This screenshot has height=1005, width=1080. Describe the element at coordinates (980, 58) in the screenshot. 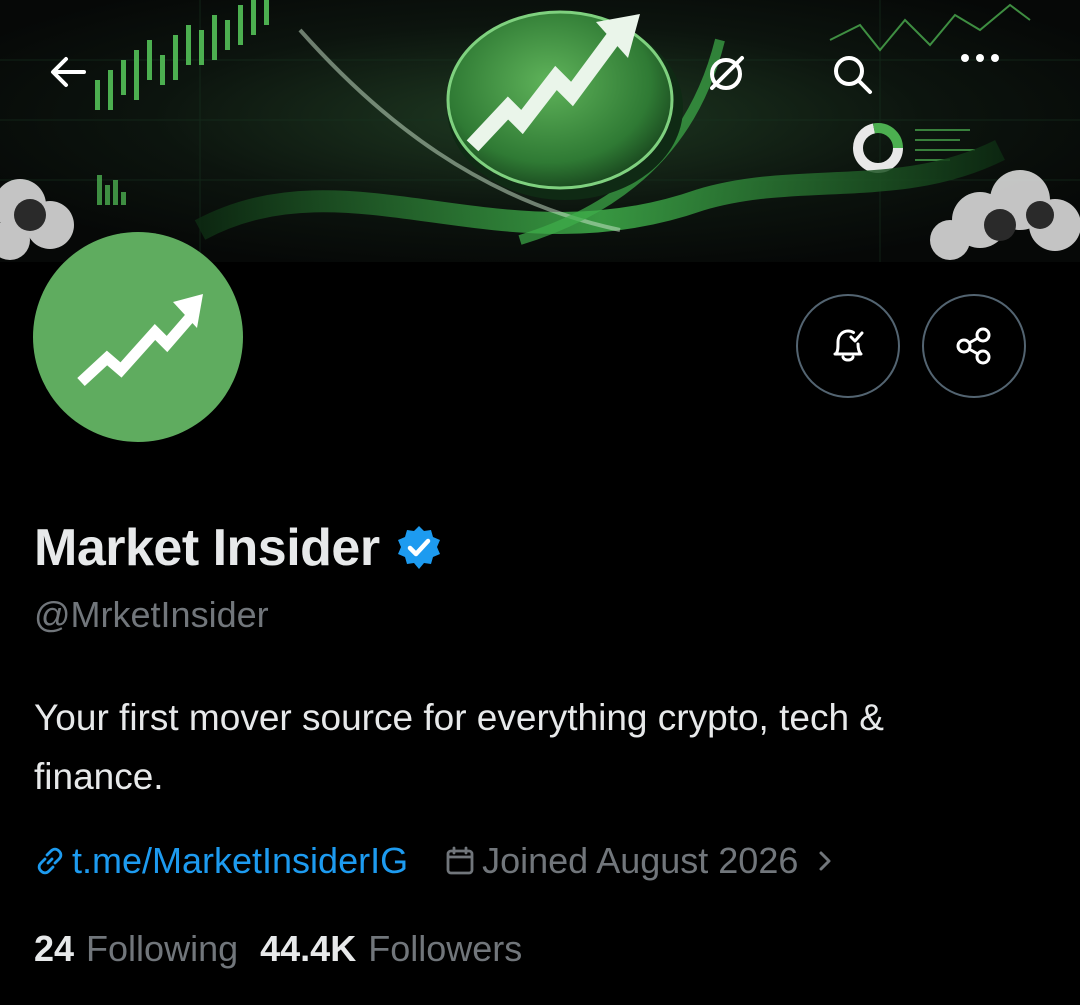

I see `more-horizontal-icon` at that location.